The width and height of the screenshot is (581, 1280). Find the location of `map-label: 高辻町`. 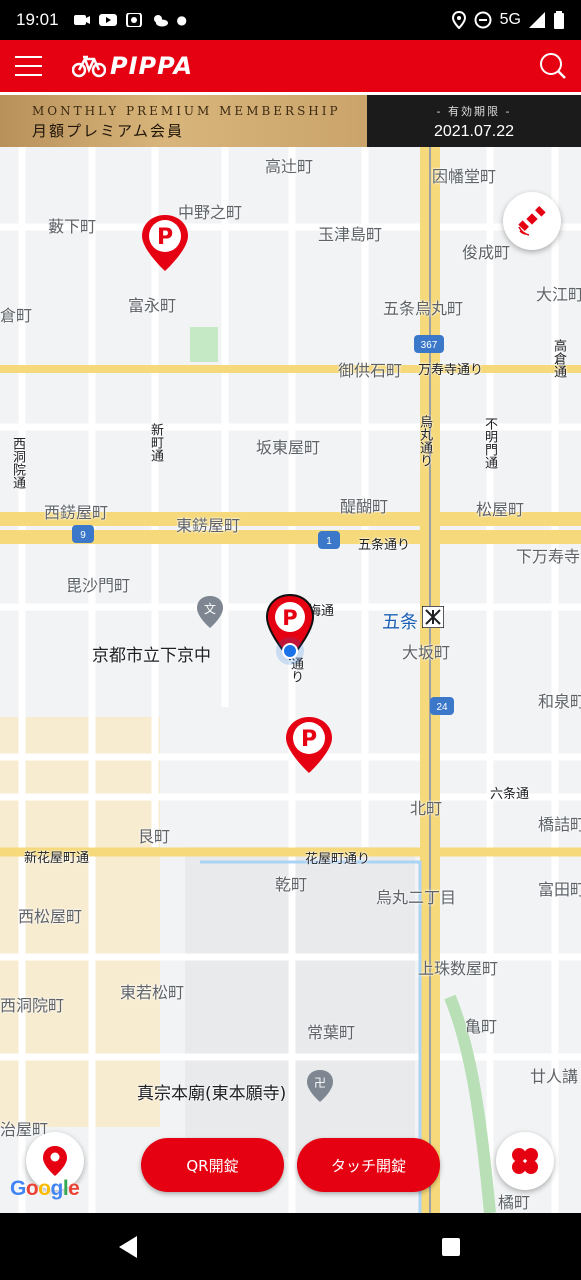

map-label: 高辻町 is located at coordinates (289, 166).